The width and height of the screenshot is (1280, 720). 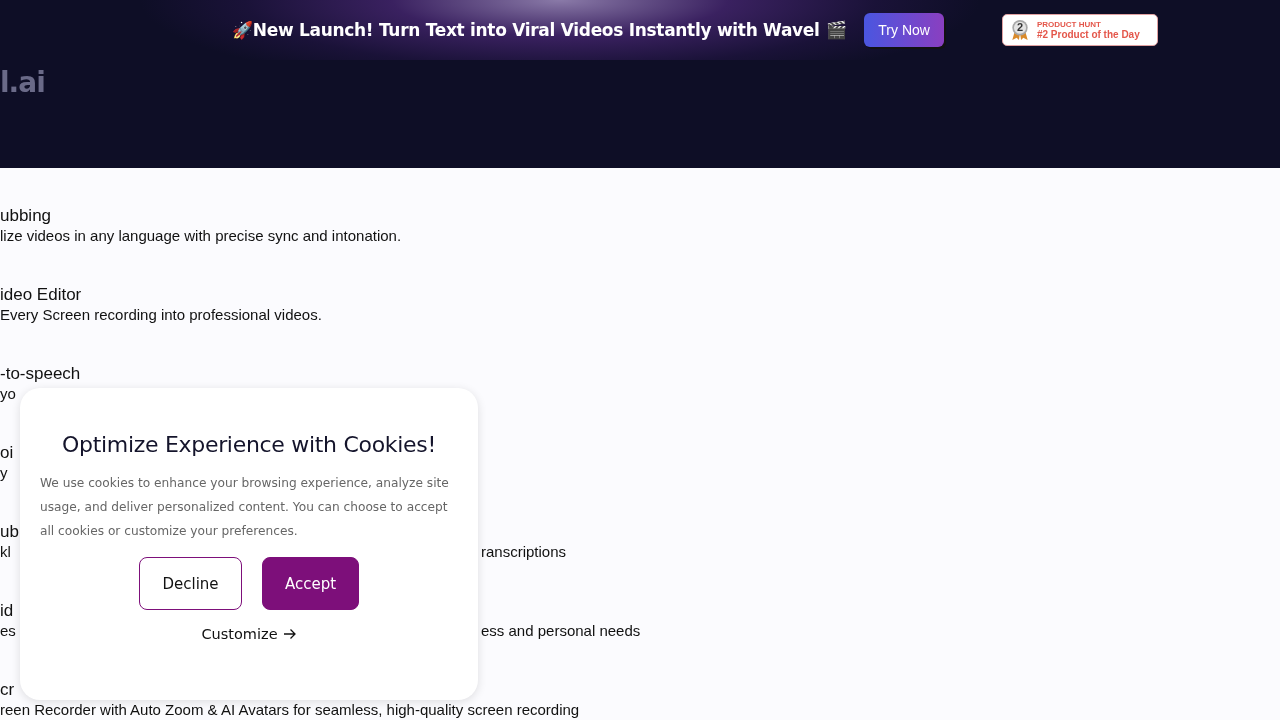 What do you see at coordinates (1069, 24) in the screenshot?
I see `badge-overline: PRODUCT HUNT` at bounding box center [1069, 24].